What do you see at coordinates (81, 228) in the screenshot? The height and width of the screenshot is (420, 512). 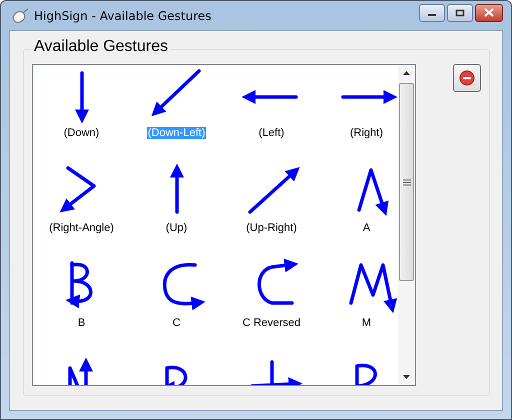 I see `gesture-label: (Right-Angle)` at bounding box center [81, 228].